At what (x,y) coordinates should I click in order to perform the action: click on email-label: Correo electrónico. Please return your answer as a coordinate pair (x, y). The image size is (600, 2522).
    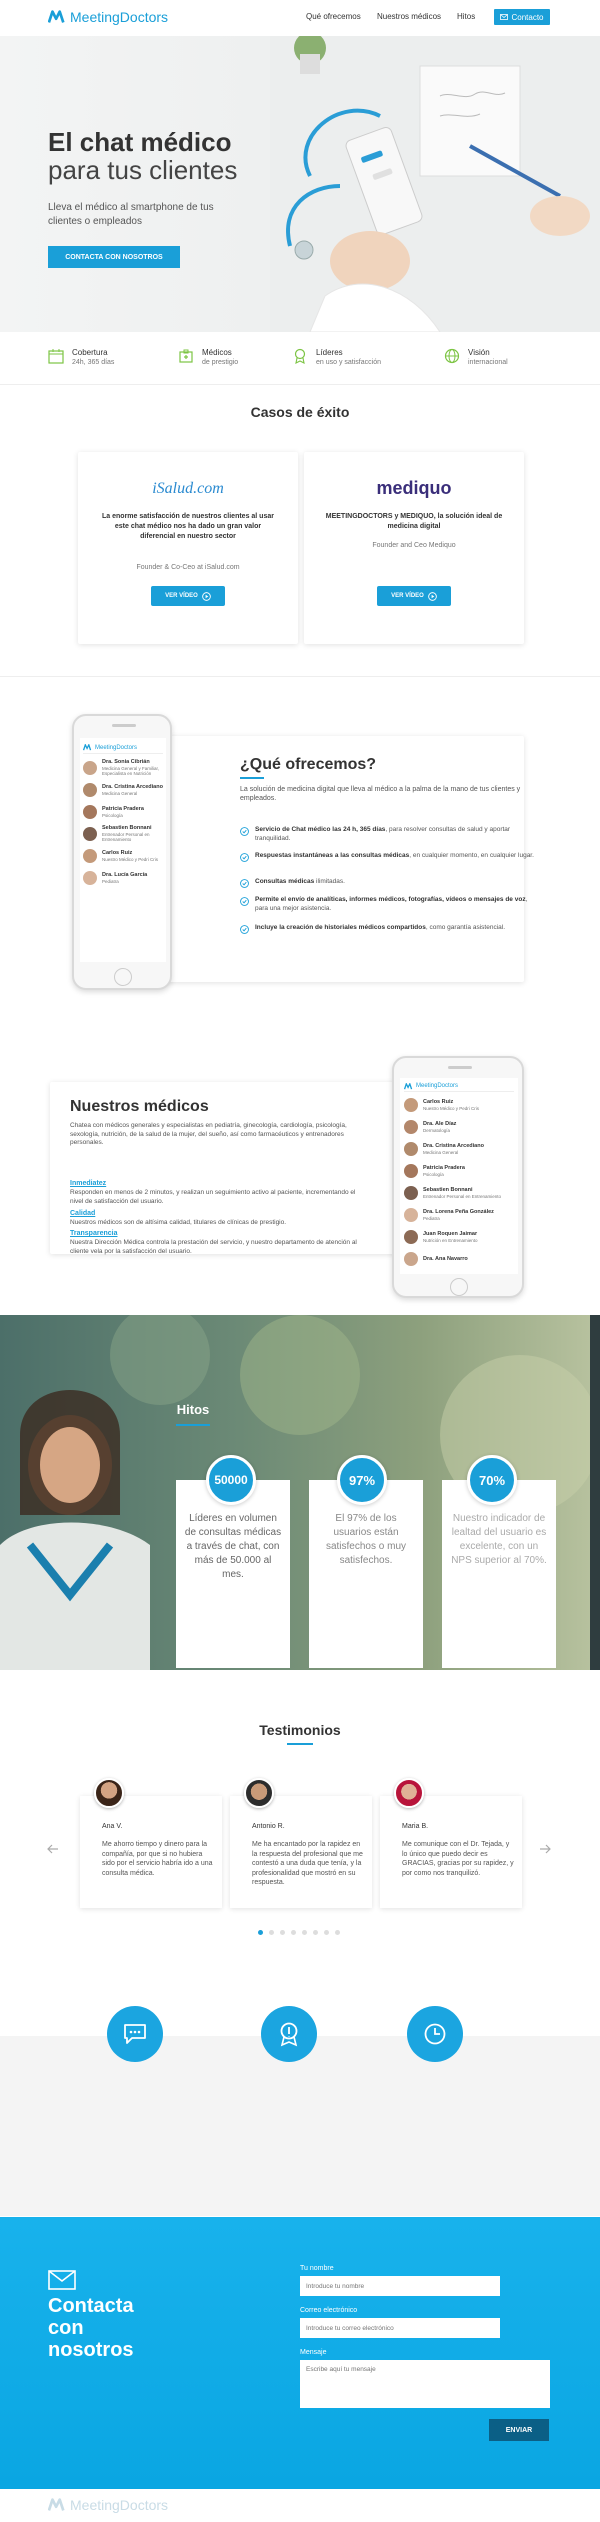
    Looking at the image, I should click on (329, 2310).